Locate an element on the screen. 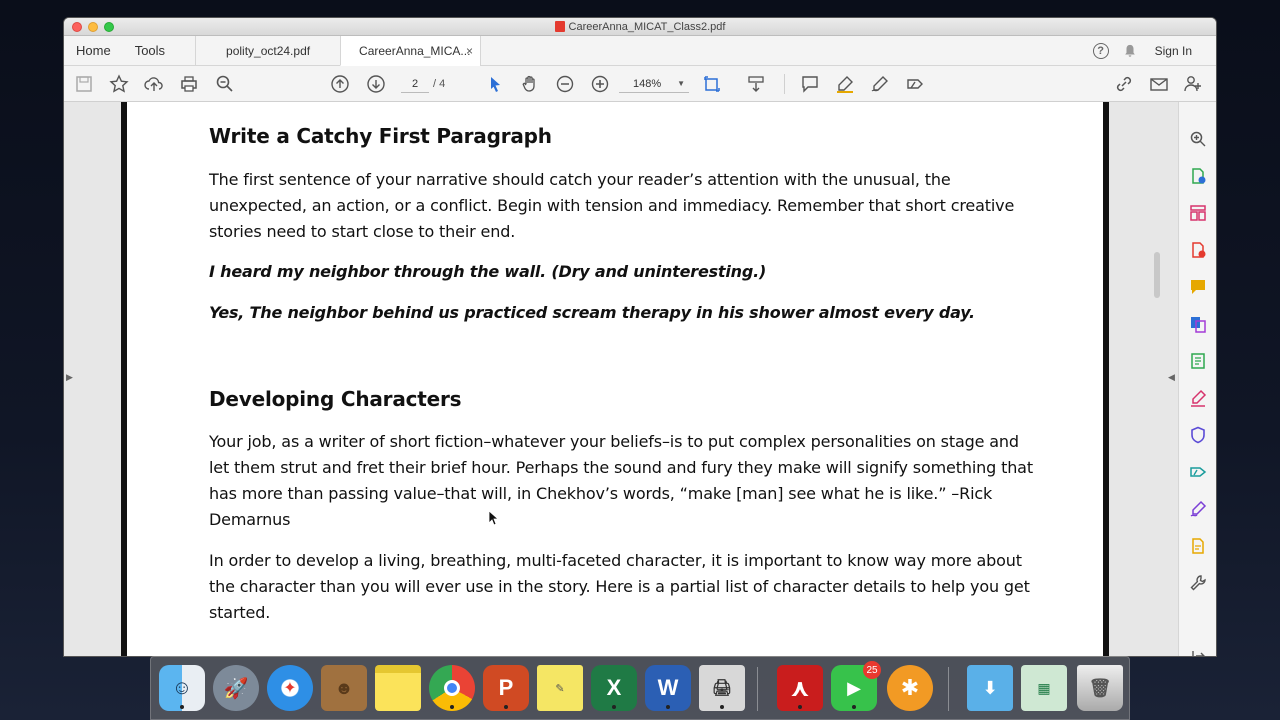 Image resolution: width=1280 pixels, height=720 pixels. preview-app-icon: 🖨 is located at coordinates (722, 688).